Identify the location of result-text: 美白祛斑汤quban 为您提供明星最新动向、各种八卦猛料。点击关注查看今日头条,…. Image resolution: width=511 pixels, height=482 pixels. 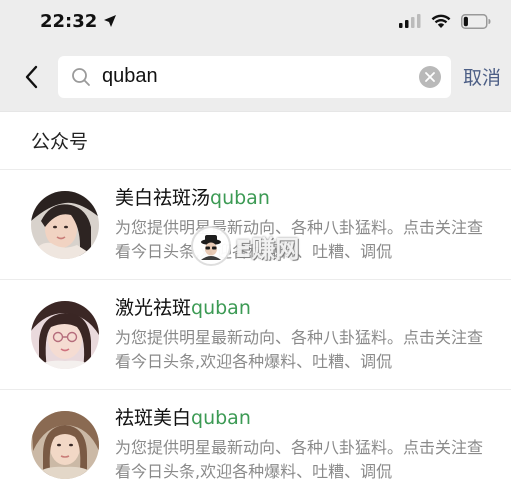
(305, 225).